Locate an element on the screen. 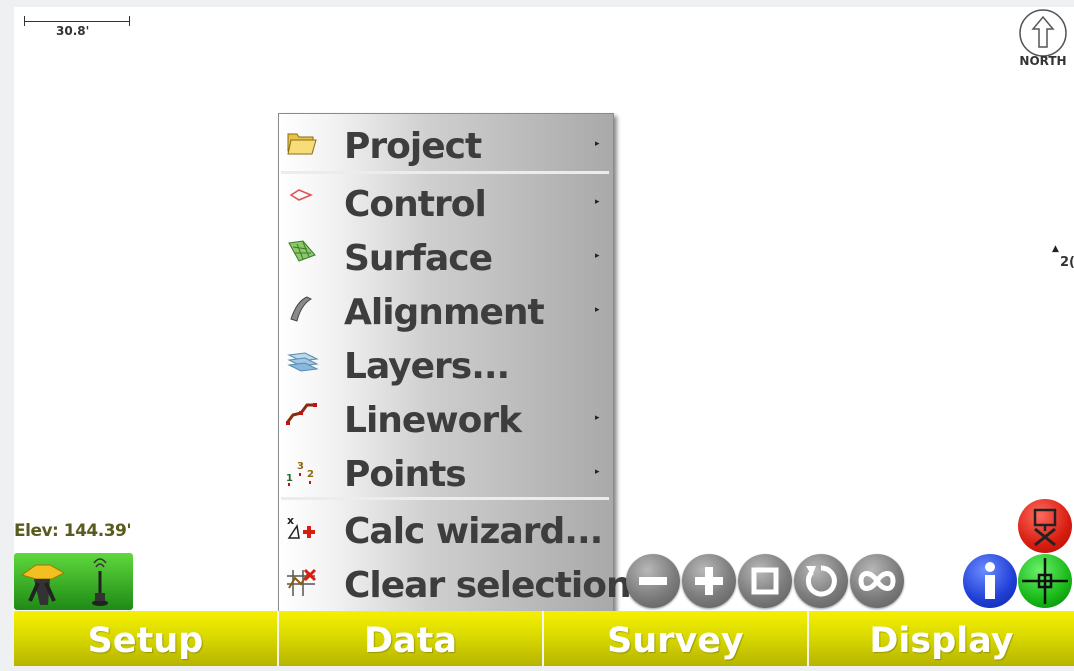 This screenshot has width=1074, height=671. north-label: NORTH is located at coordinates (1043, 61).